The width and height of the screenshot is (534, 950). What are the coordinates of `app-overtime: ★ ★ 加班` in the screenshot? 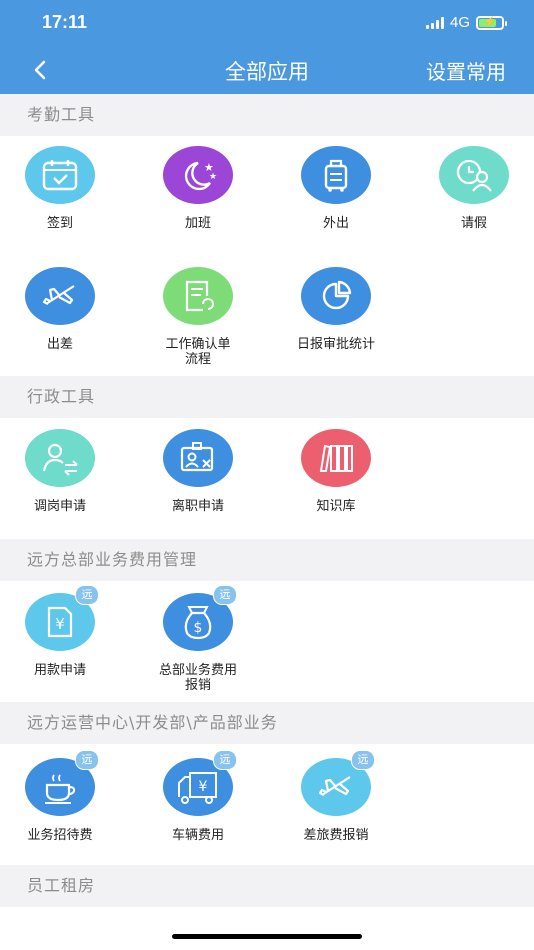 It's located at (198, 188).